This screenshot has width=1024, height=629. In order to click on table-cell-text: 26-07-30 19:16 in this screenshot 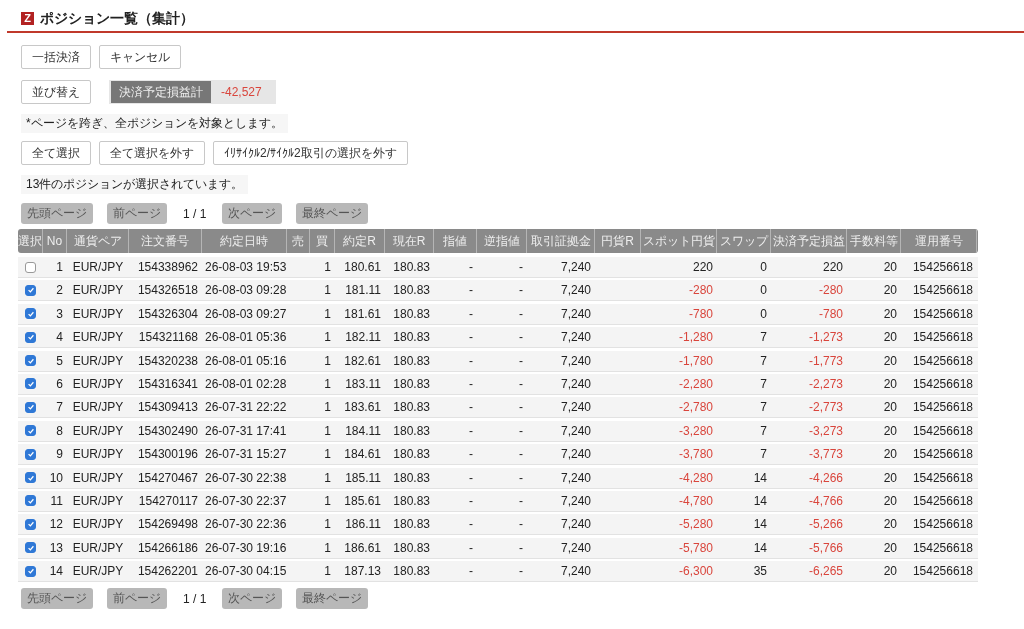, I will do `click(245, 548)`.